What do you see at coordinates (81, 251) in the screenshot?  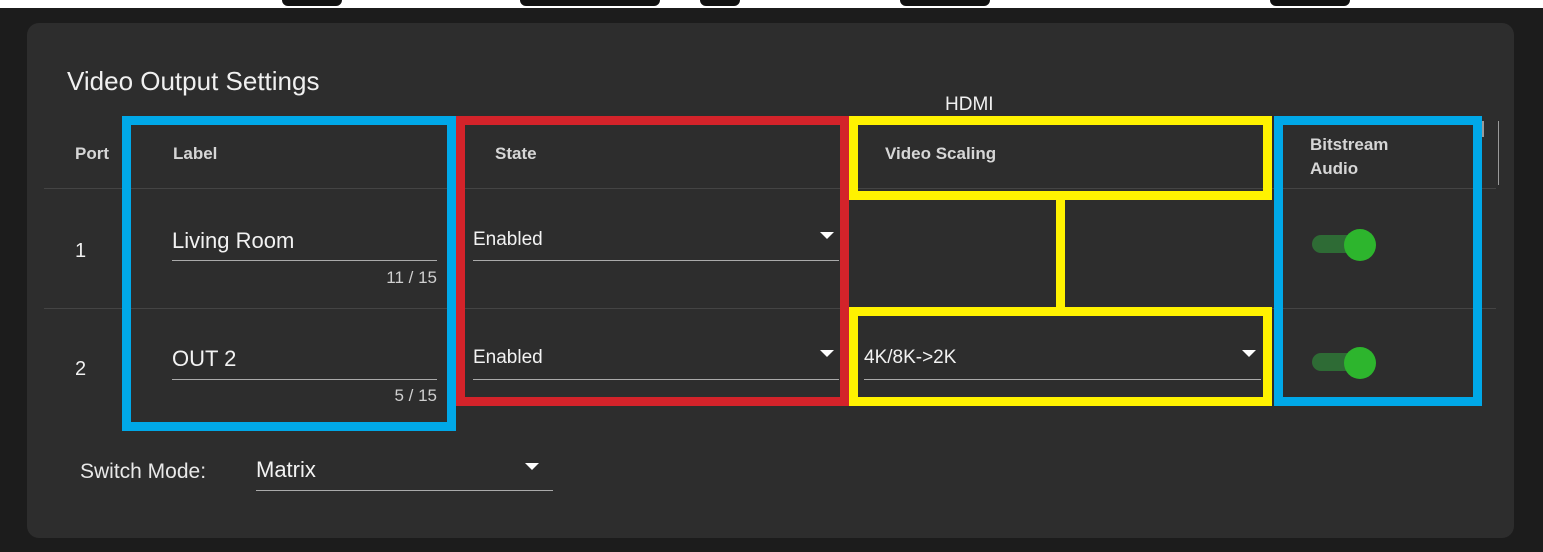 I see `row-1-port: 1` at bounding box center [81, 251].